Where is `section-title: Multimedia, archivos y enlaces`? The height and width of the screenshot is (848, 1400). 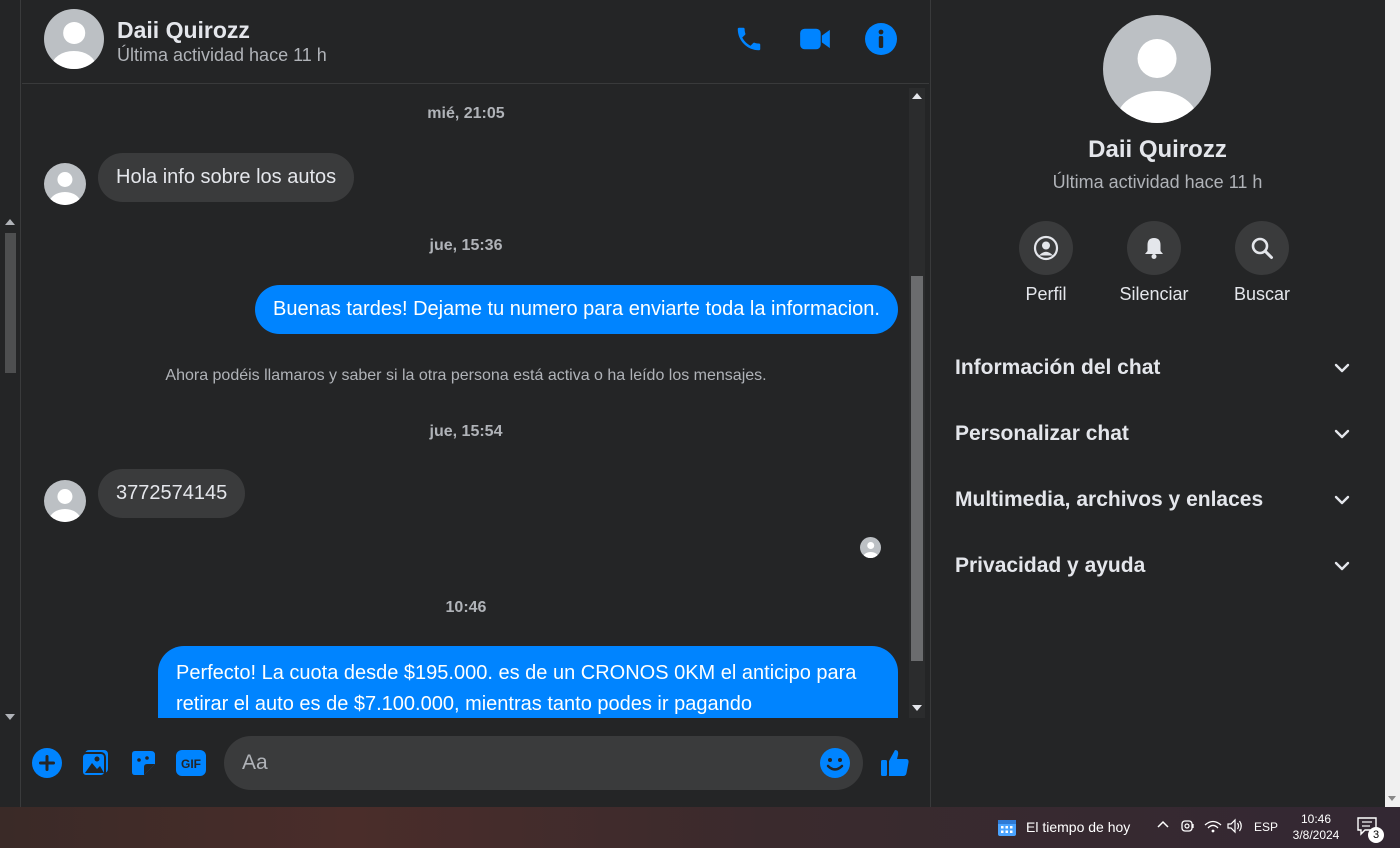
section-title: Multimedia, archivos y enlaces is located at coordinates (1109, 499).